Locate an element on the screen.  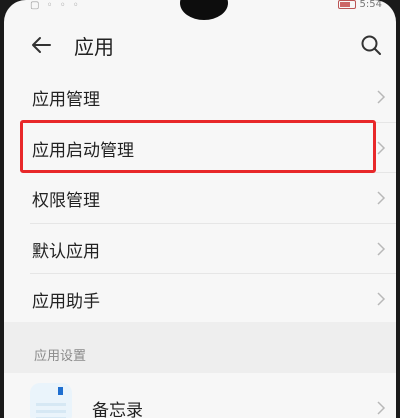
search-icon is located at coordinates (371, 45).